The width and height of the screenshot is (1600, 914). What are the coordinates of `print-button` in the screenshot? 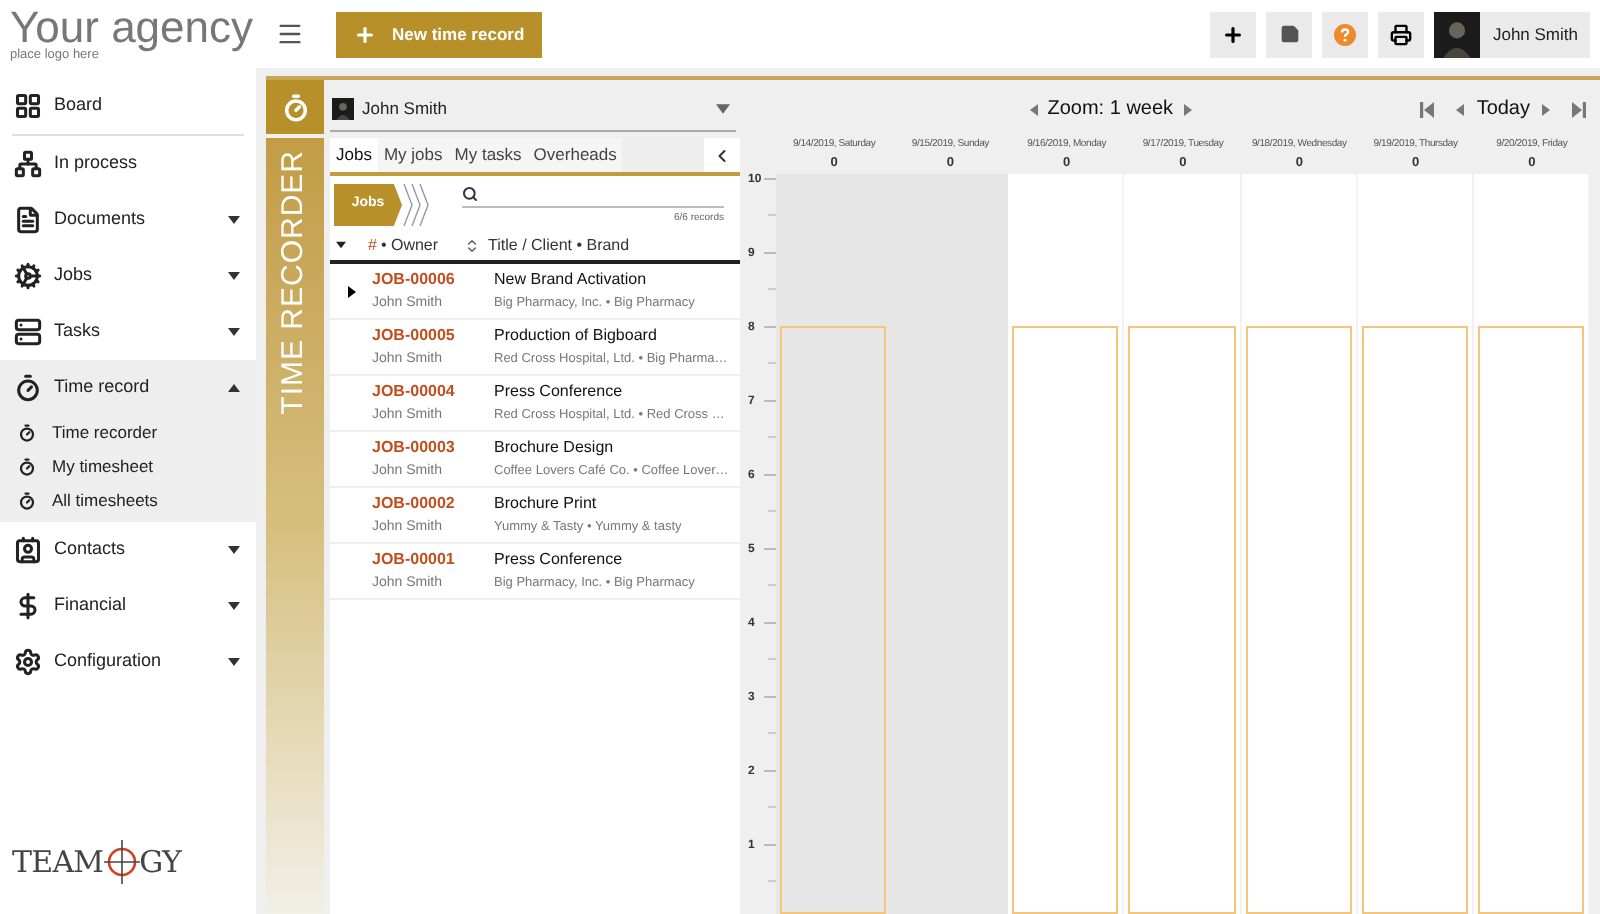 It's located at (1401, 34).